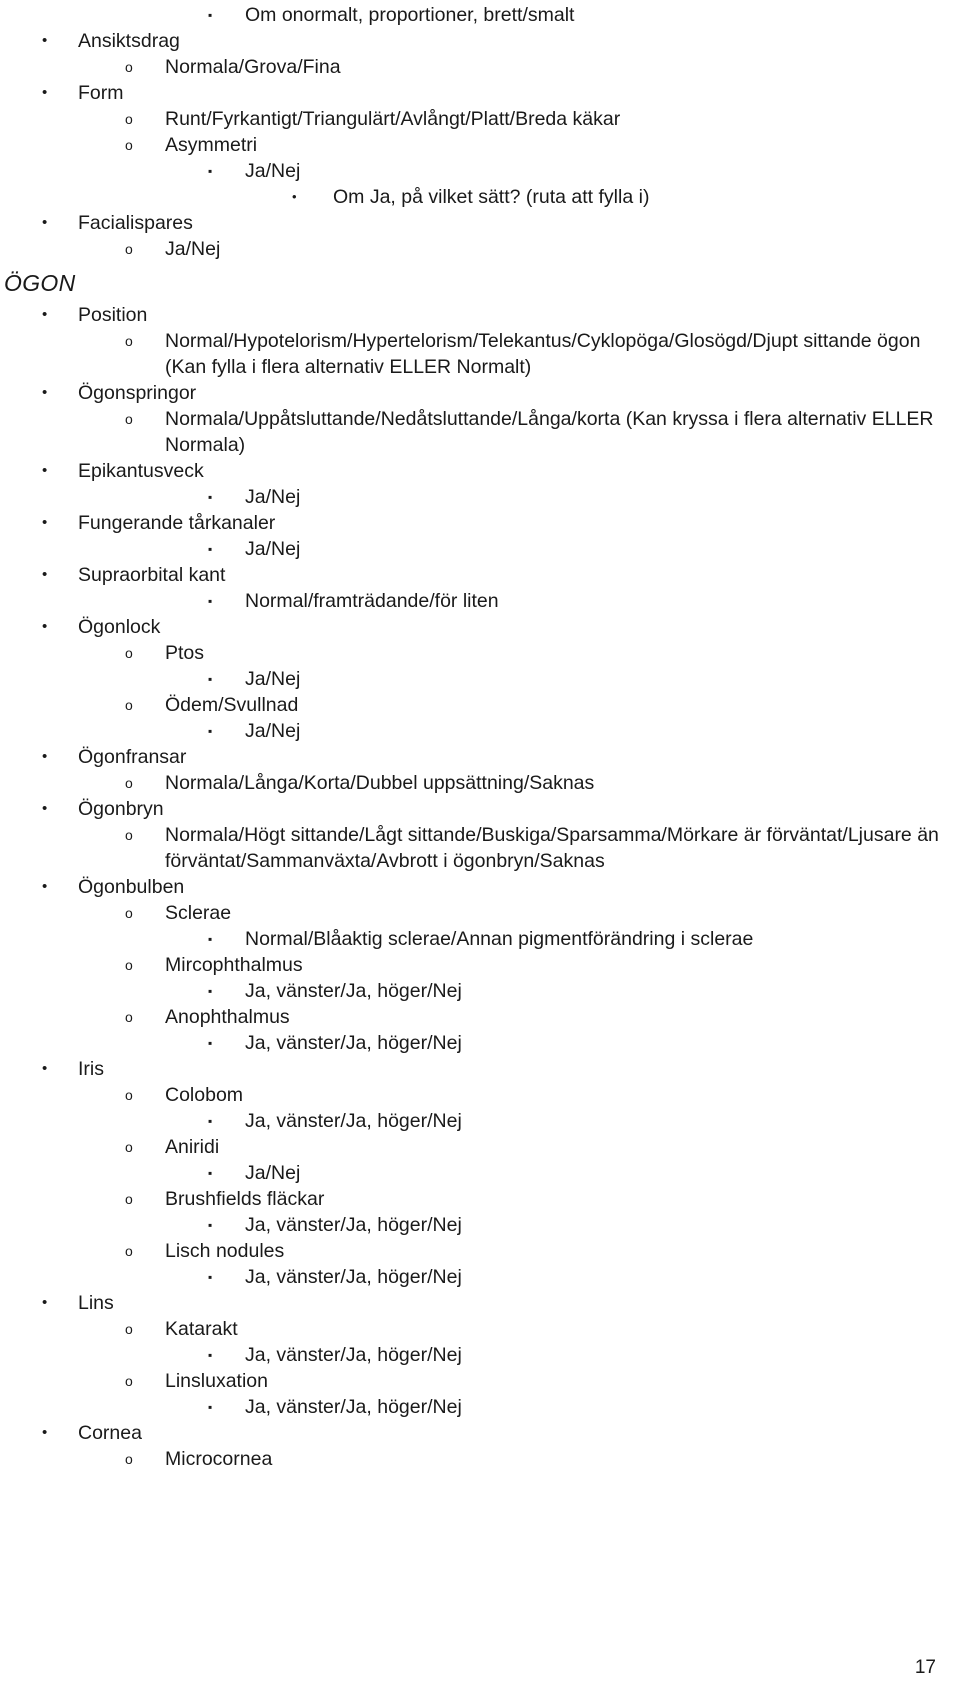  Describe the element at coordinates (480, 471) in the screenshot. I see `outline-item-level-1: • Epikantusveck` at that location.